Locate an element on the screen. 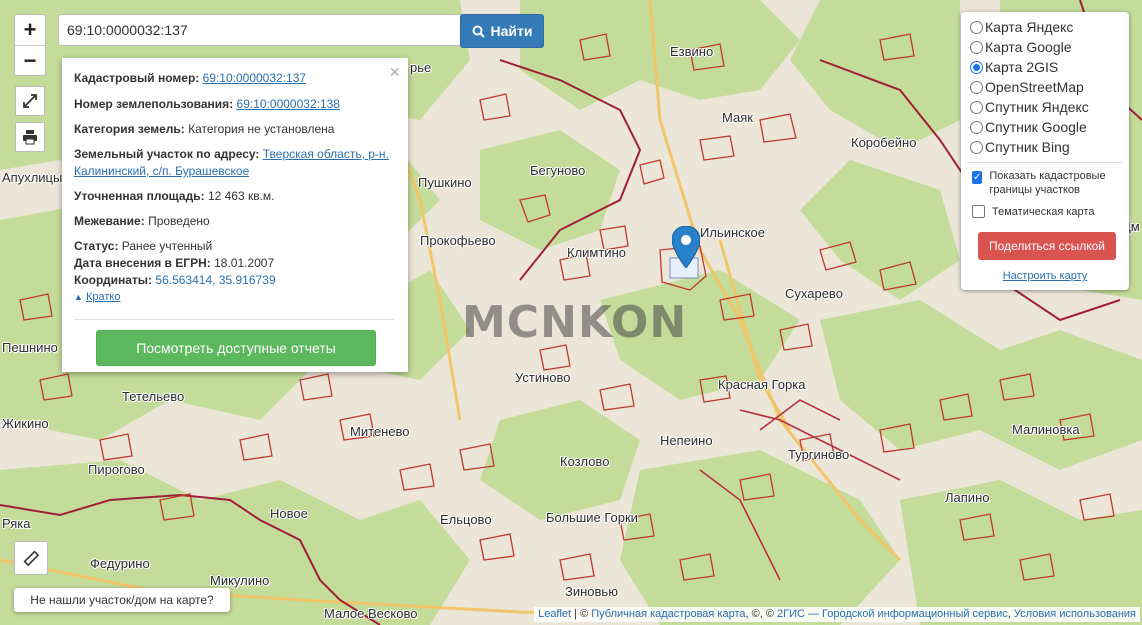 The image size is (1142, 625). search-button-label: Найти is located at coordinates (511, 31).